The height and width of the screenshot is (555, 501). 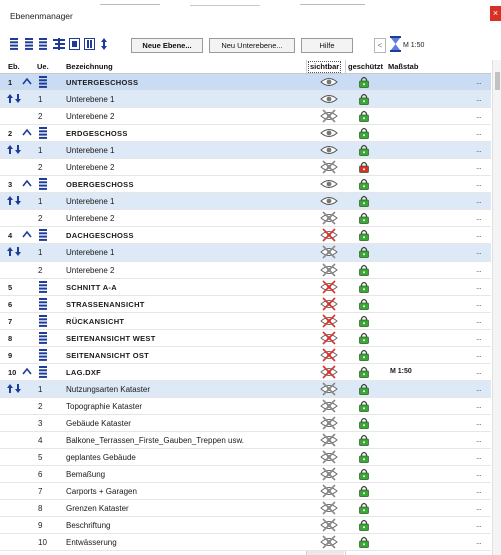 What do you see at coordinates (91, 287) in the screenshot?
I see `layer-name: SCHNITT A-A` at bounding box center [91, 287].